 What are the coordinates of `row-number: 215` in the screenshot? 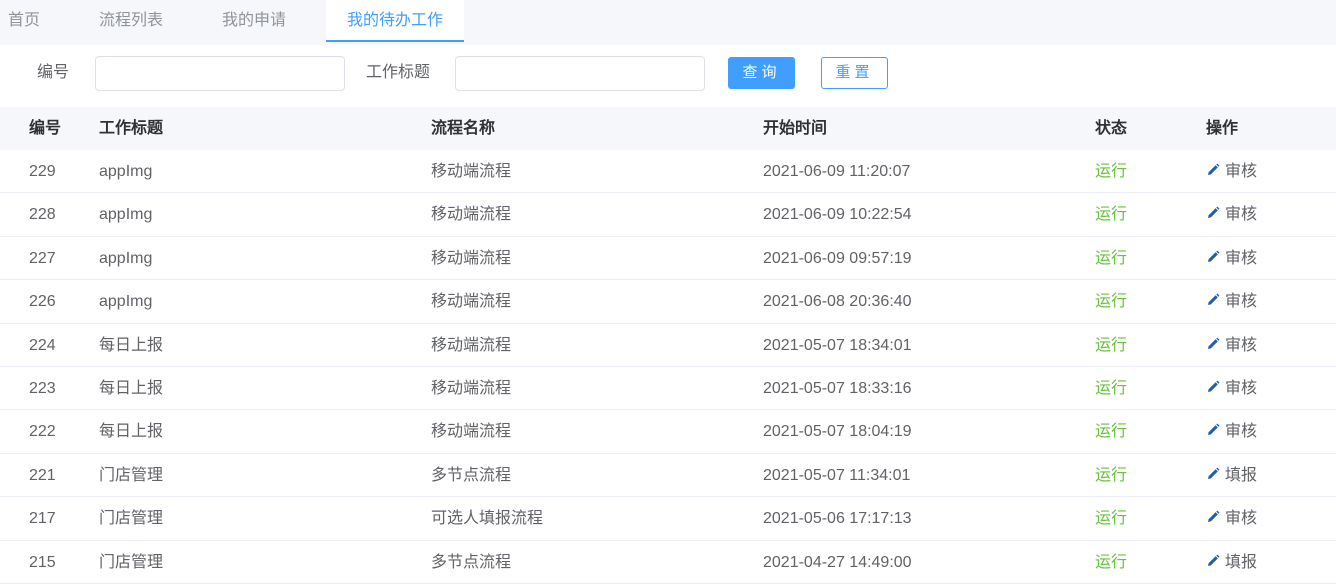 It's located at (42, 562).